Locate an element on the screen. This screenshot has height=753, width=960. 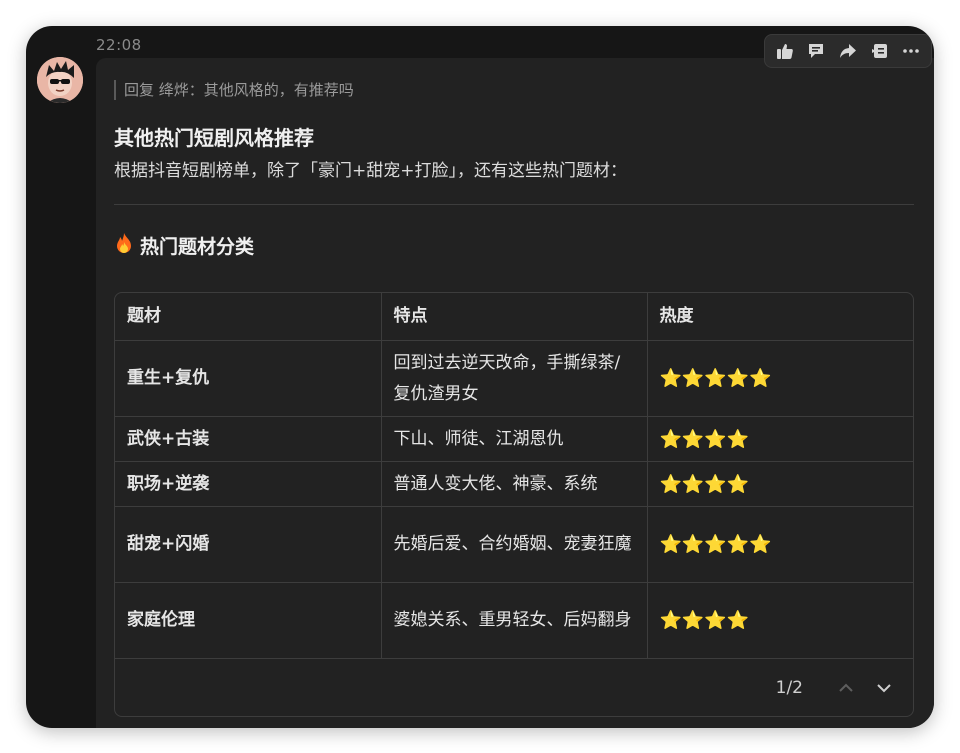
section-title: 热门题材分类 is located at coordinates (197, 247).